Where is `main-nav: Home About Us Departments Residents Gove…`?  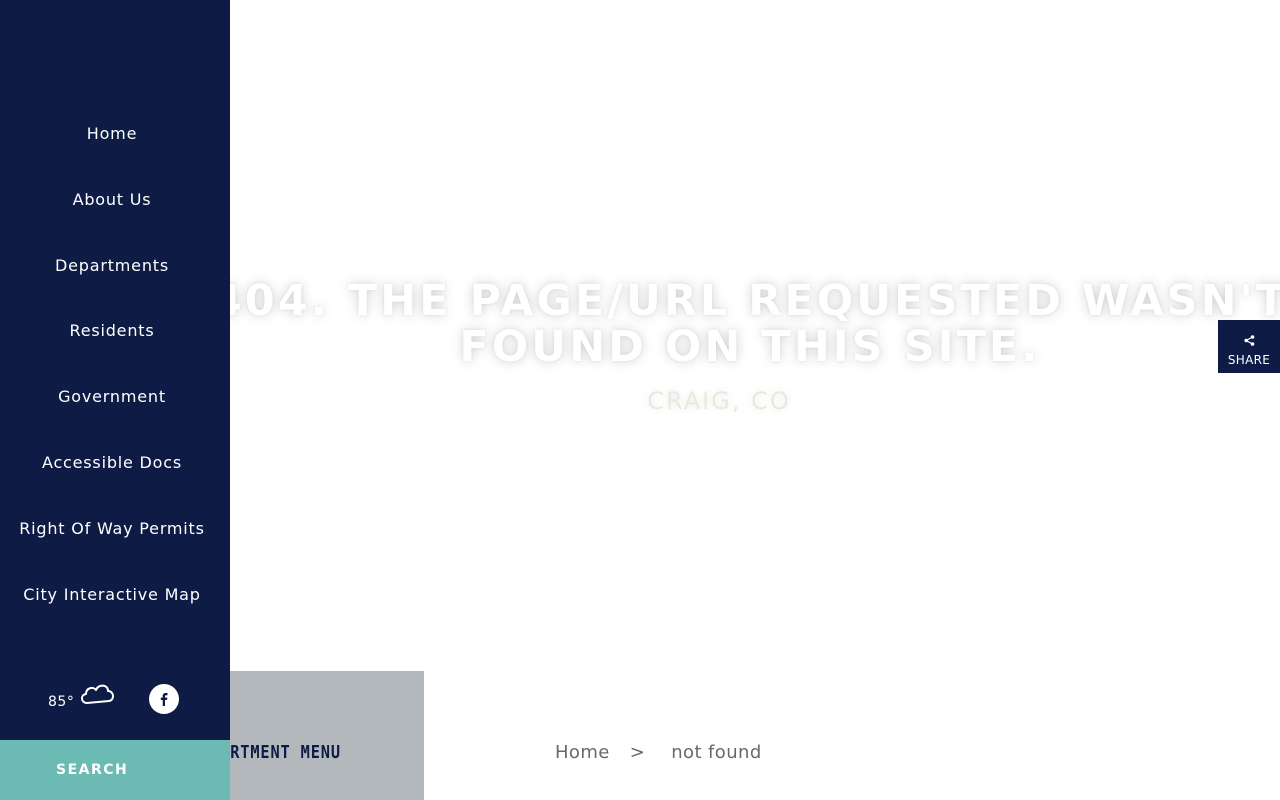
main-nav: Home About Us Departments Residents Gove… is located at coordinates (115, 364).